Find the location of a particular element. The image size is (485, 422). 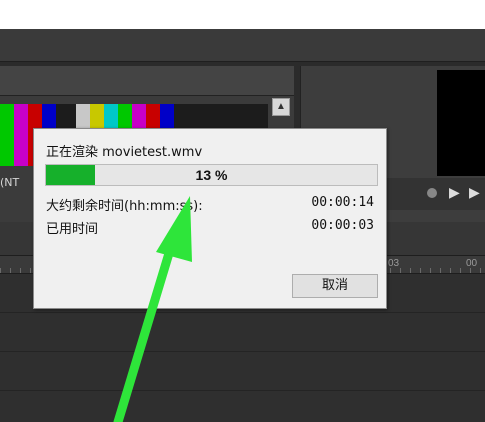

render-progress-bar: 13 % is located at coordinates (211, 175).